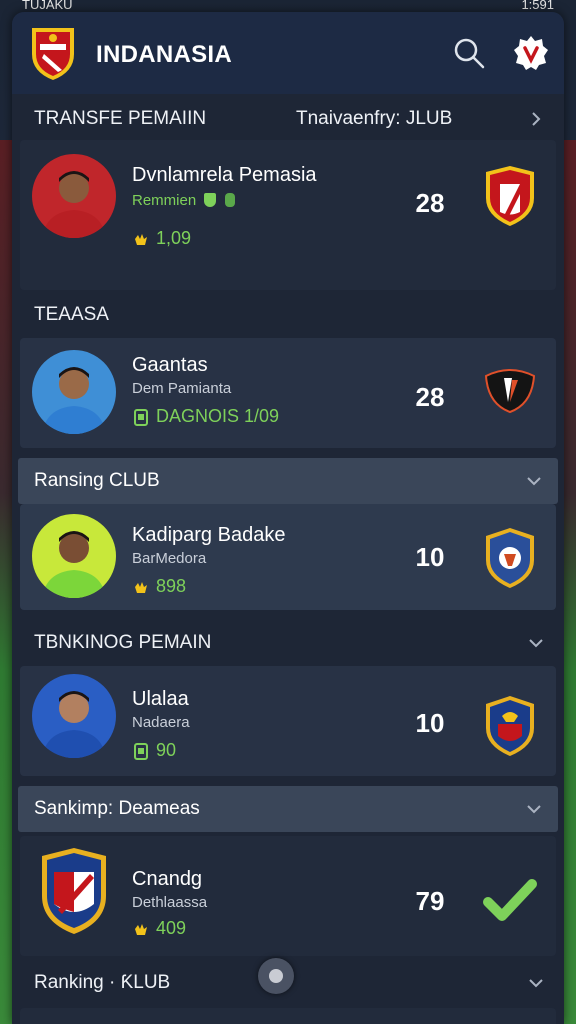  I want to click on list-item: Gaantas Dem Pamianta DAGNOIS 1/09 28, so click(288, 393).